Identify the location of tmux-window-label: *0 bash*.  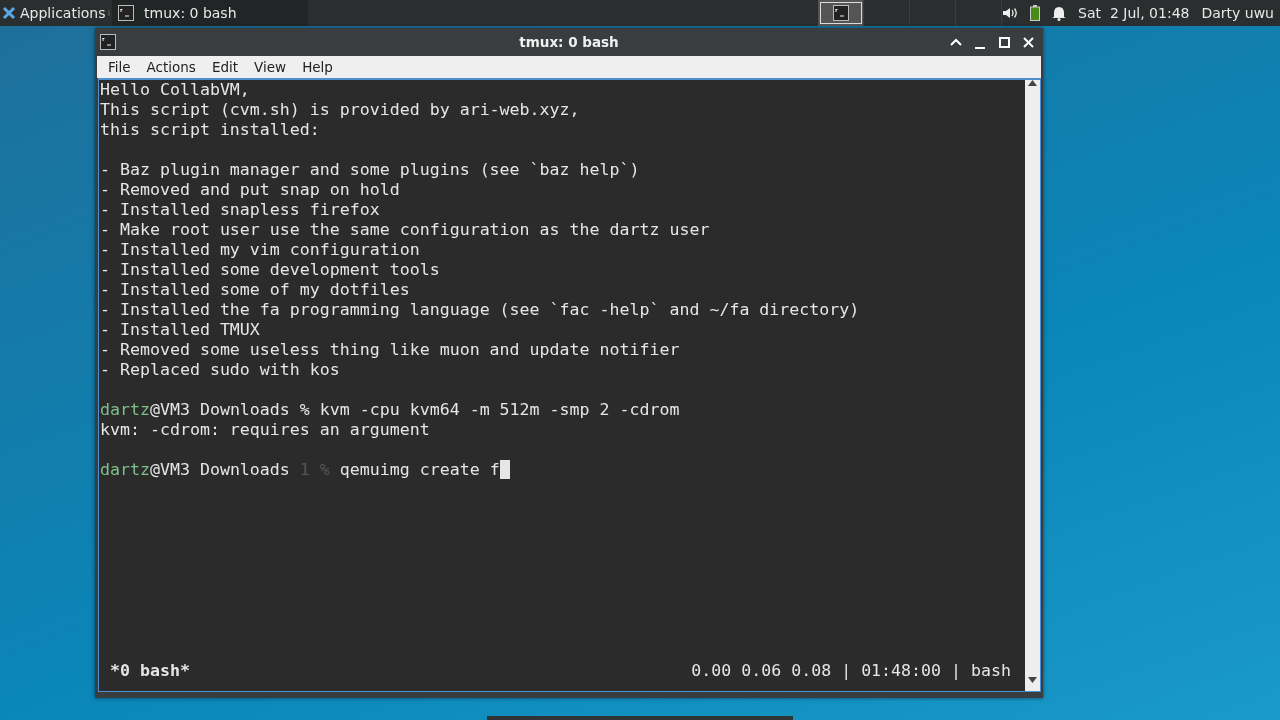
(150, 671).